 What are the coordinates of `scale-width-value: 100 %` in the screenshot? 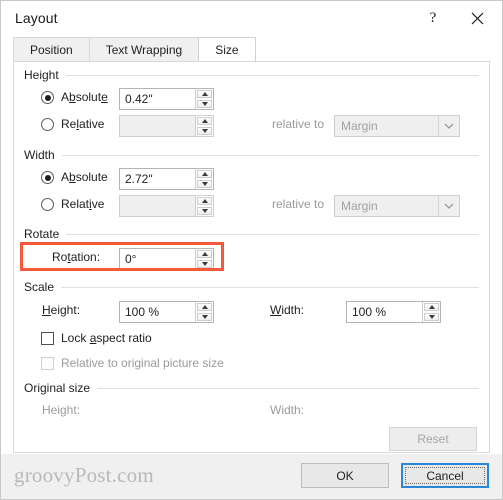 It's located at (369, 312).